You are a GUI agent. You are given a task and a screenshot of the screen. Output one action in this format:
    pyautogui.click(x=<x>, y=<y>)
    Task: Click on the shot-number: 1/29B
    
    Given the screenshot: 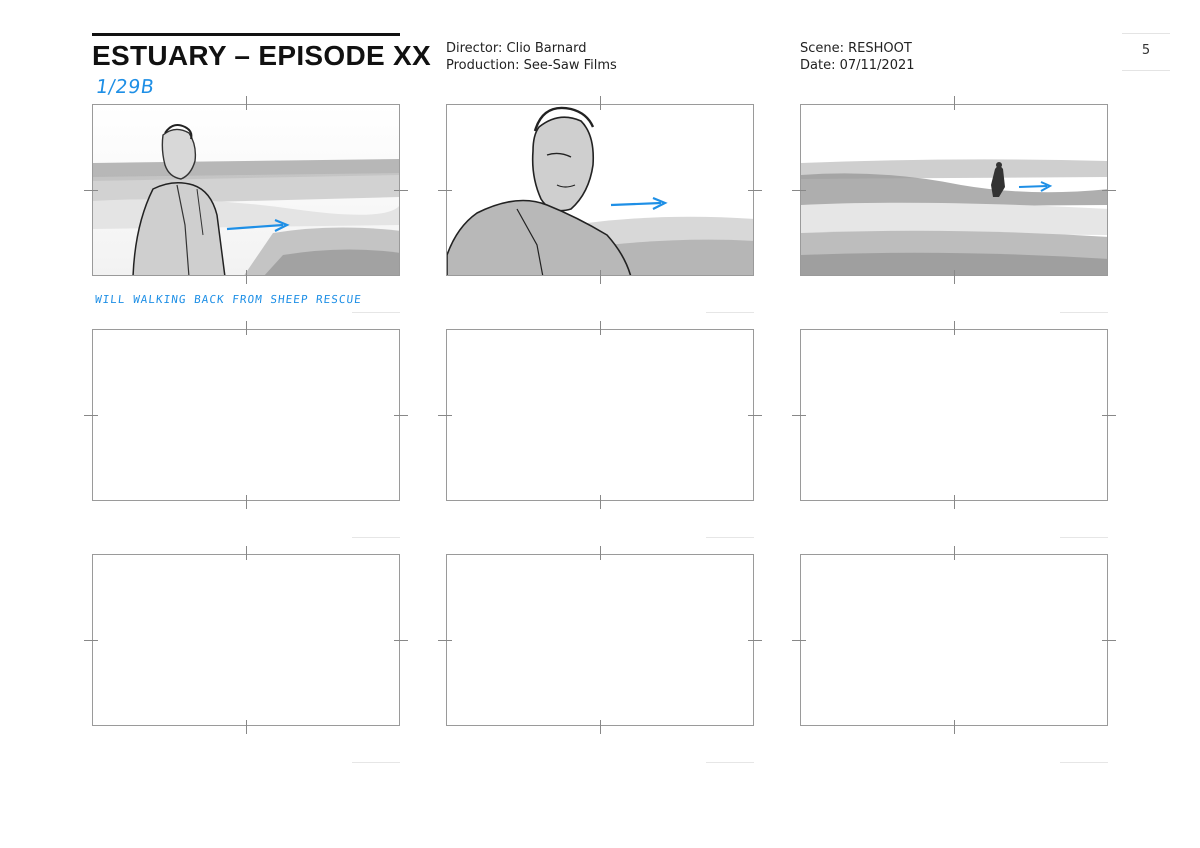 What is the action you would take?
    pyautogui.click(x=125, y=87)
    